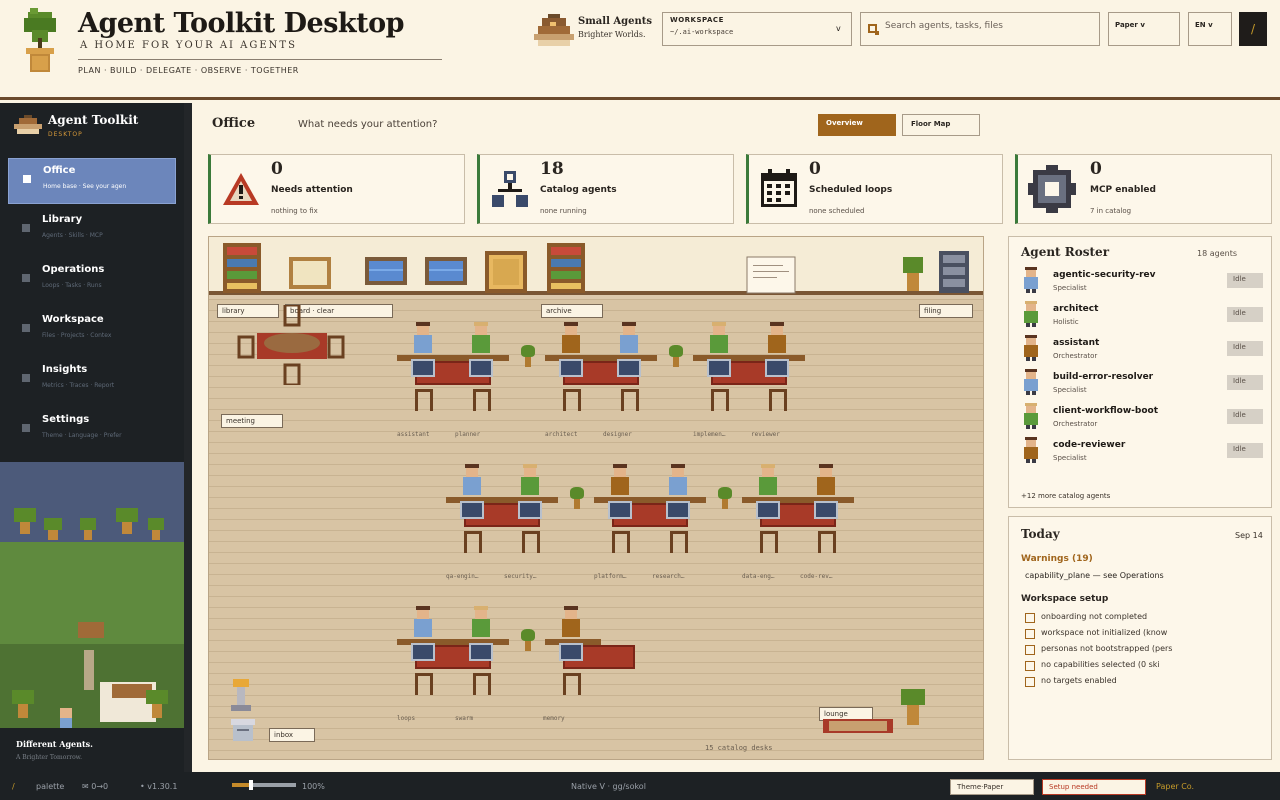 This screenshot has height=800, width=1280. Describe the element at coordinates (336, 189) in the screenshot. I see `stat-card-needs-attention: 0 Needs attention nothing to fix` at that location.